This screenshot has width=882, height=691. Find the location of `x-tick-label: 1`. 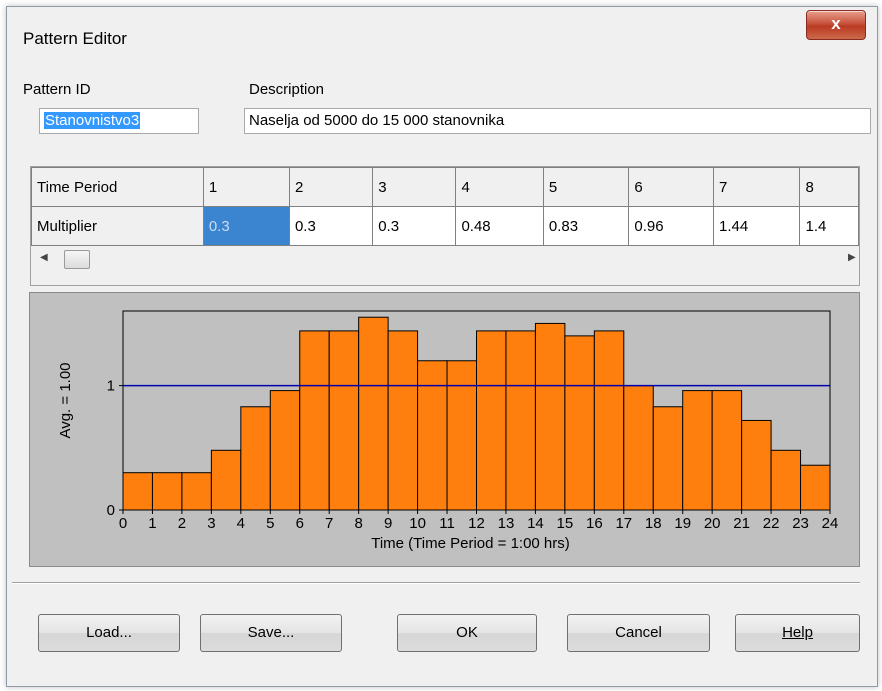

x-tick-label: 1 is located at coordinates (152, 523).